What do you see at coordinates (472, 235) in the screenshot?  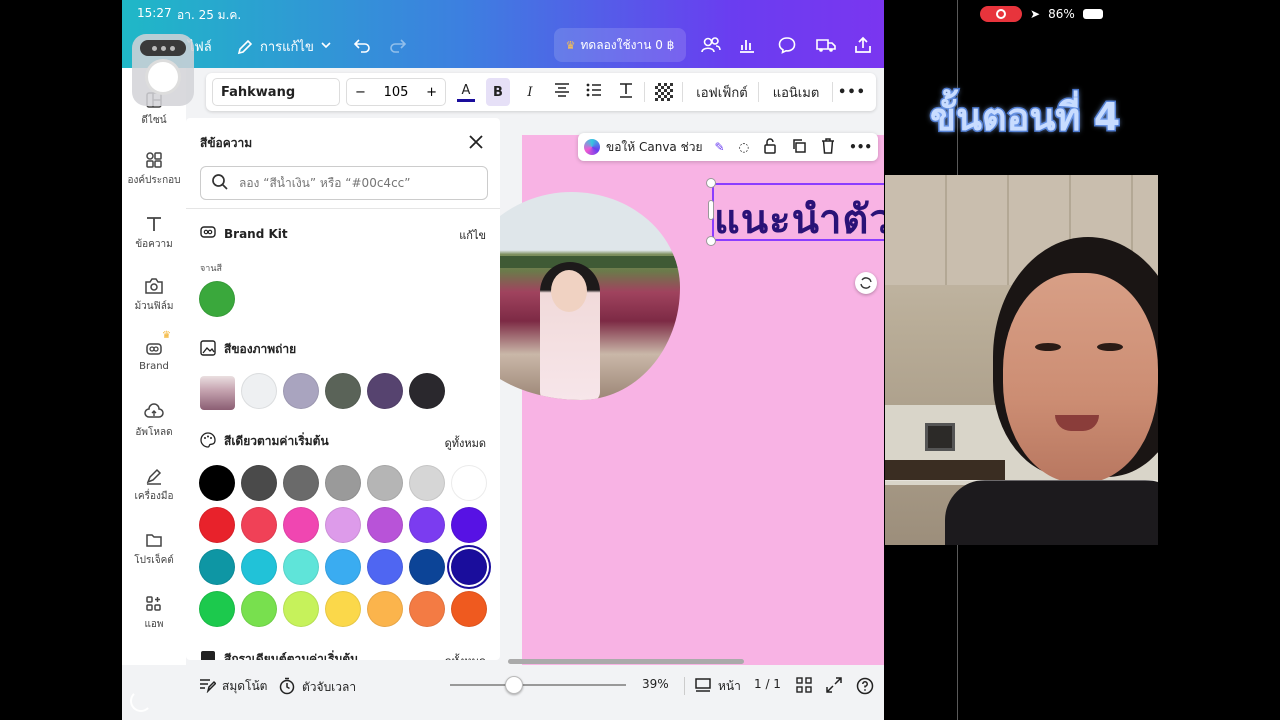 I see `brand-kit-edit-link: แก้ไข` at bounding box center [472, 235].